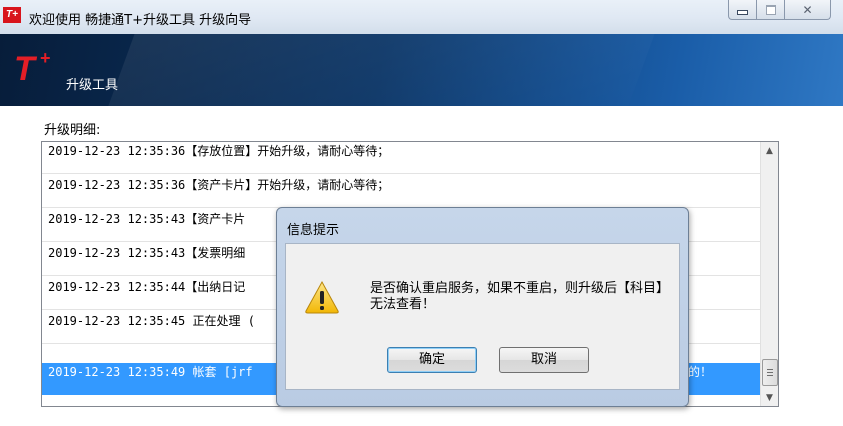  I want to click on banner-decoration, so click(380, 70).